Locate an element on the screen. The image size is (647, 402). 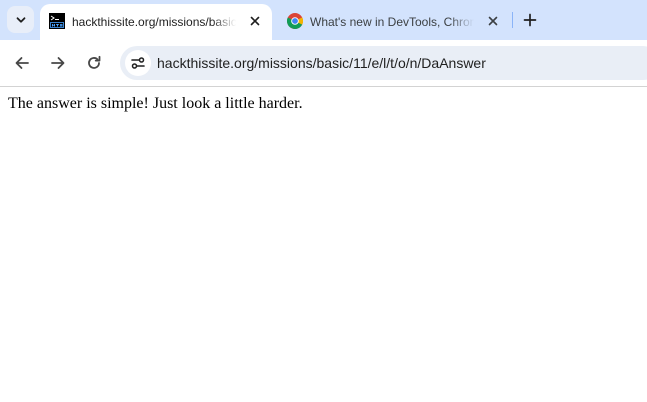
chevron-down-icon is located at coordinates (20, 19).